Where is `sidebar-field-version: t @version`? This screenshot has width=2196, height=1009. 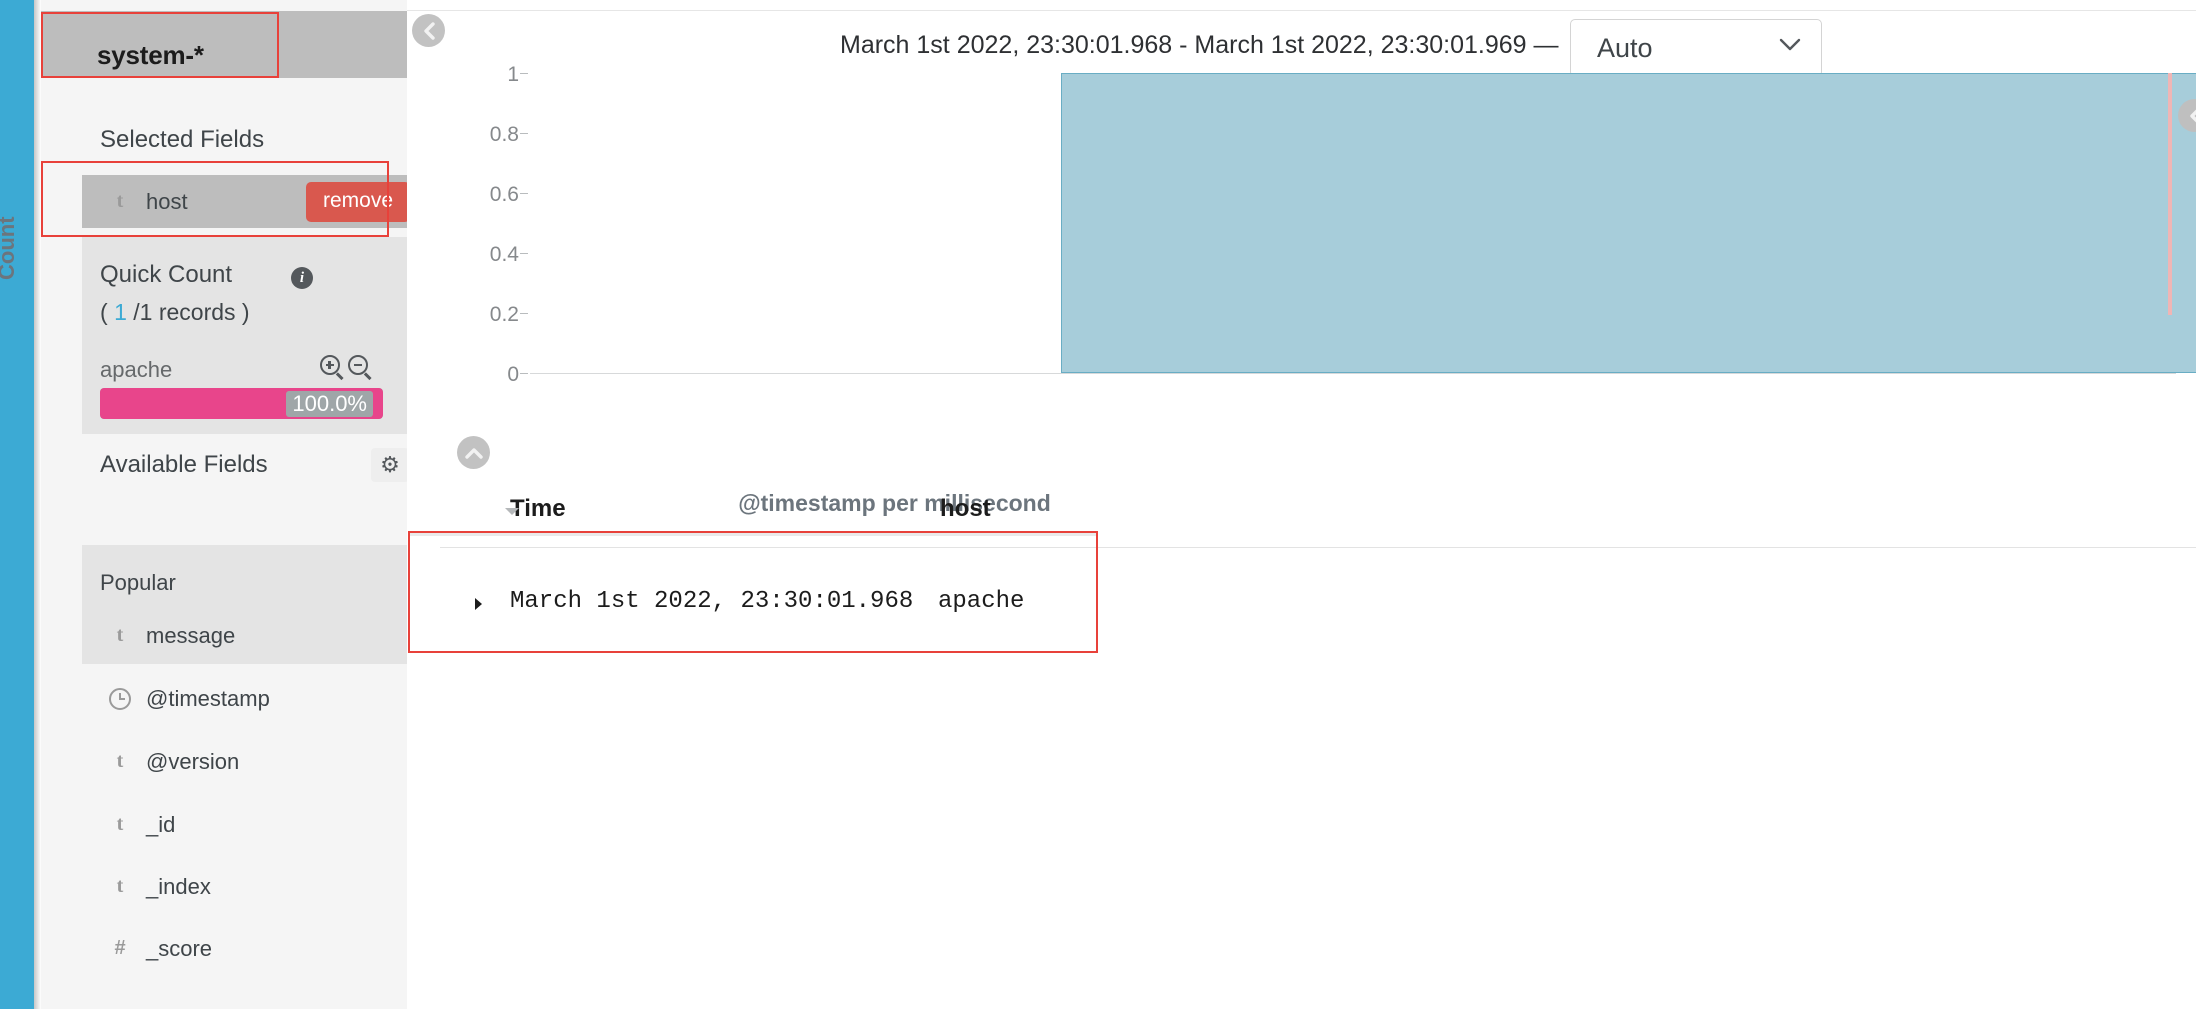 sidebar-field-version: t @version is located at coordinates (265, 761).